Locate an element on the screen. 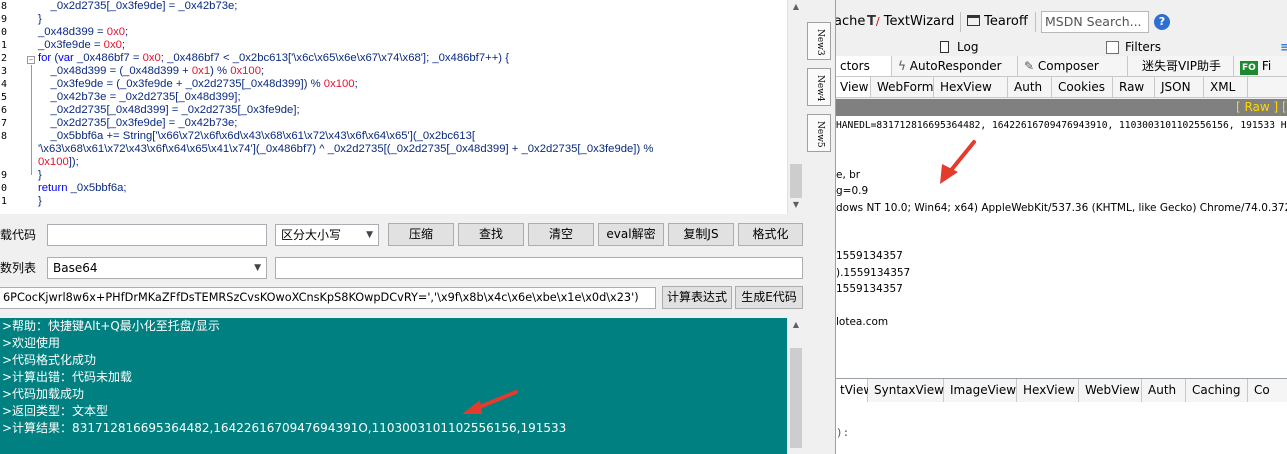  code-token: ) % is located at coordinates (220, 71).